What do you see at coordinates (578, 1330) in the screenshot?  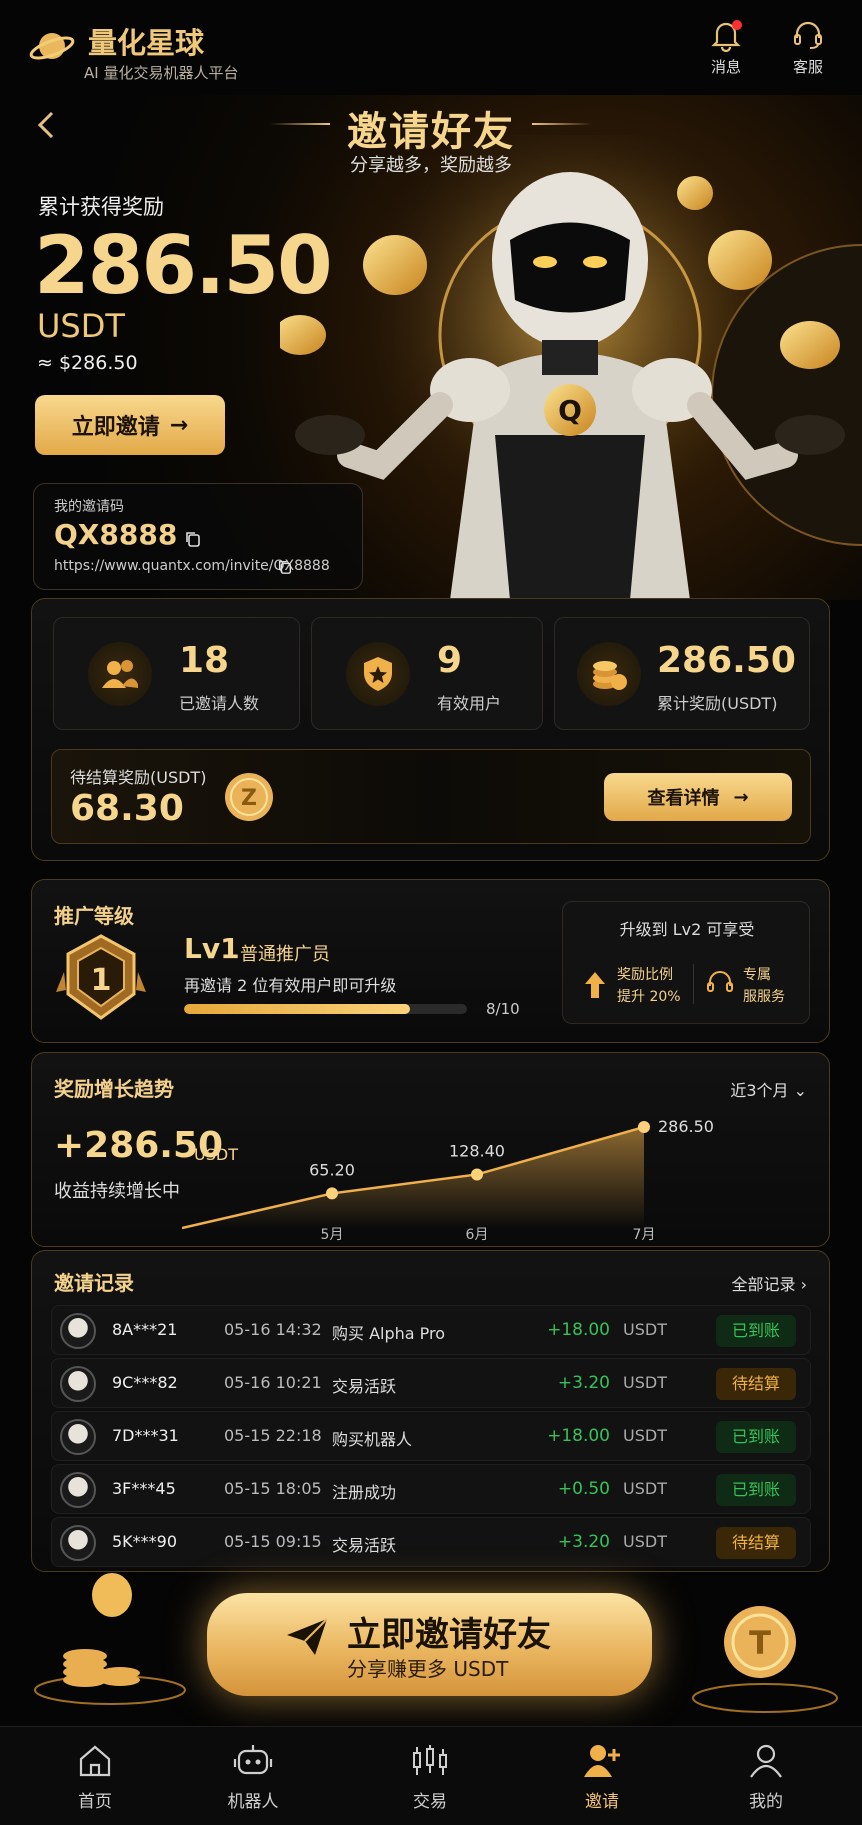 I see `record-amount: +18.00` at bounding box center [578, 1330].